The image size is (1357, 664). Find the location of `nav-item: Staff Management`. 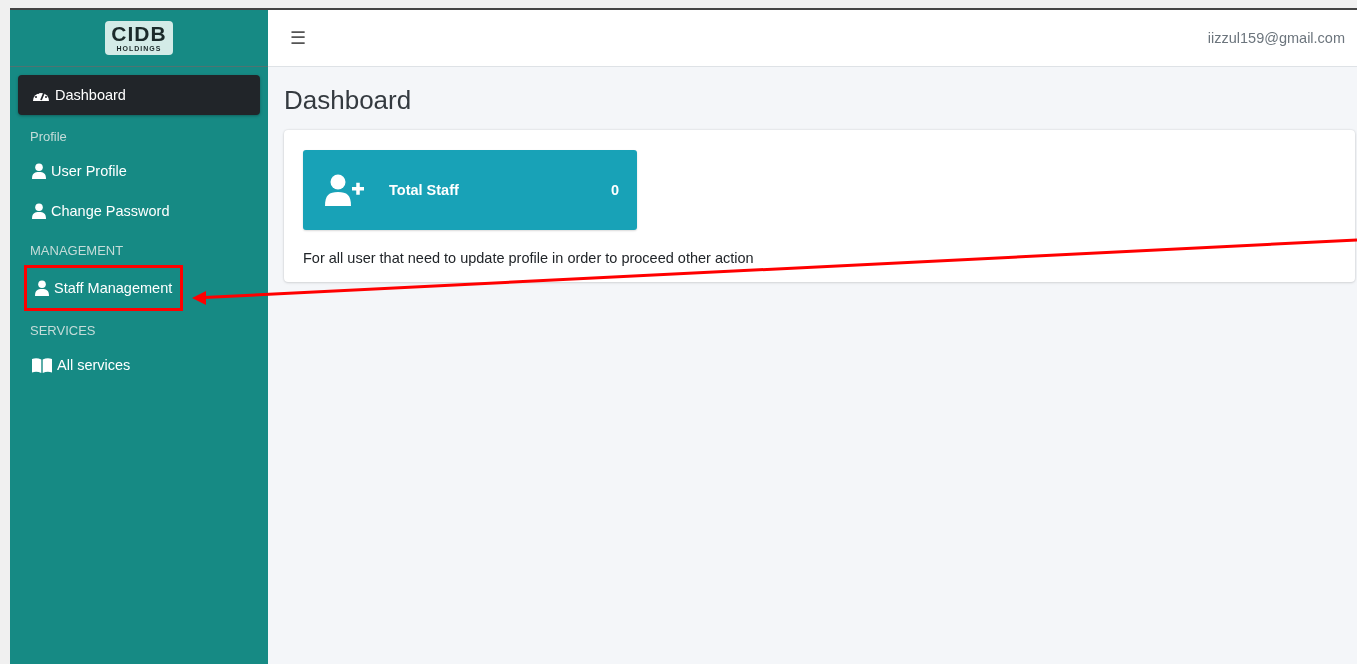

nav-item: Staff Management is located at coordinates (104, 288).